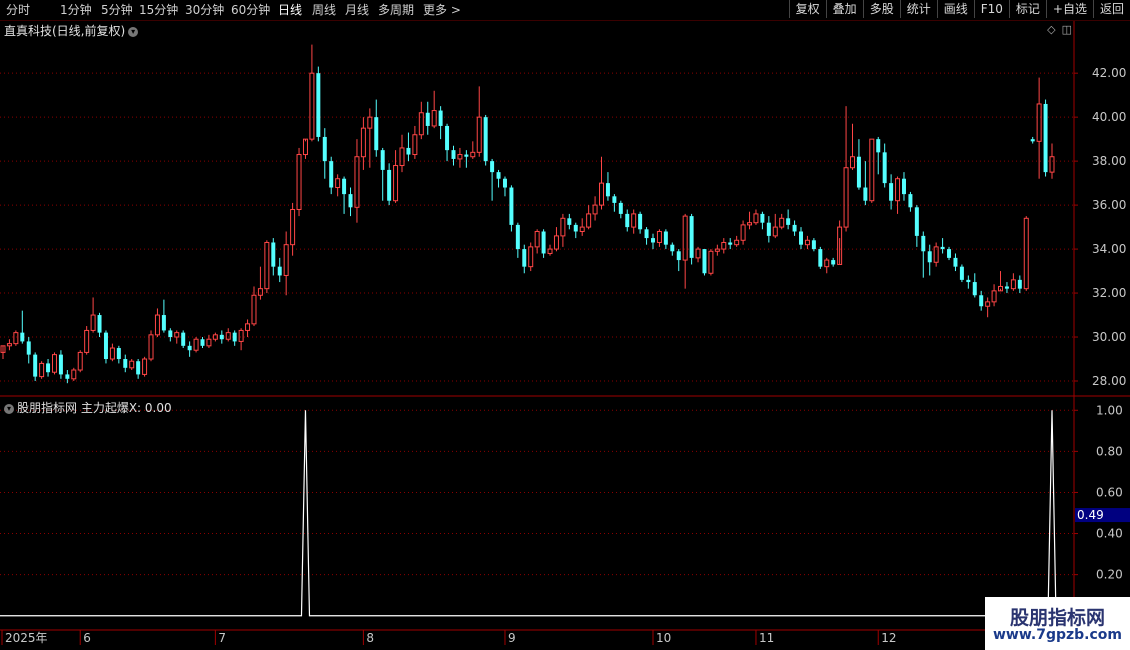 Image resolution: width=1130 pixels, height=650 pixels. I want to click on draw-line-button: 画线, so click(955, 9).